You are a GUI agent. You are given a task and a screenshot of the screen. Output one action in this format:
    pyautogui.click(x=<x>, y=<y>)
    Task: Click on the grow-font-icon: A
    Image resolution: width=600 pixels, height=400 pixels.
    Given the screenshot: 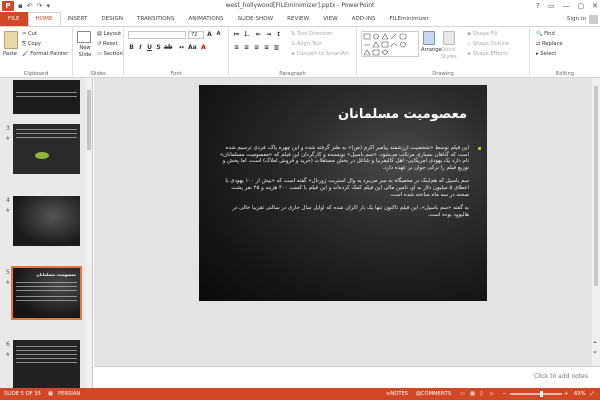 What is the action you would take?
    pyautogui.click(x=209, y=34)
    